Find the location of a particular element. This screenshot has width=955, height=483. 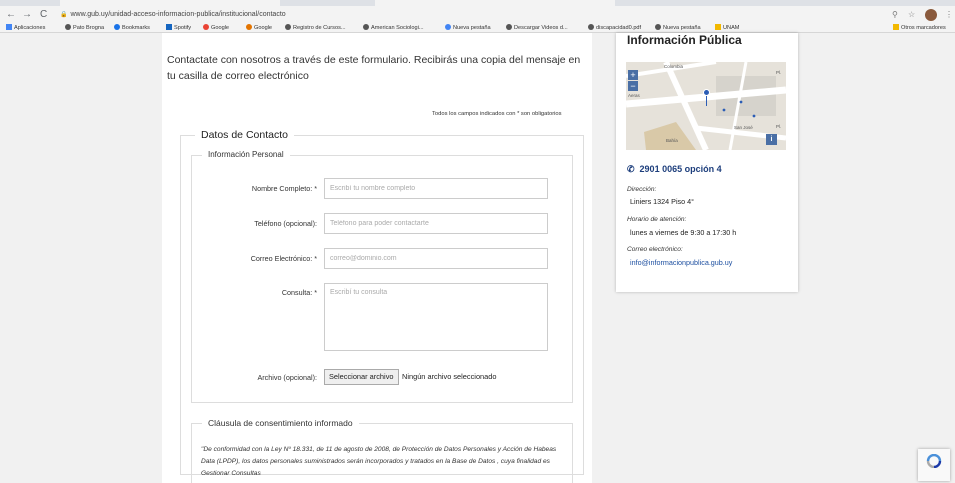

star-icon is located at coordinates (117, 27).